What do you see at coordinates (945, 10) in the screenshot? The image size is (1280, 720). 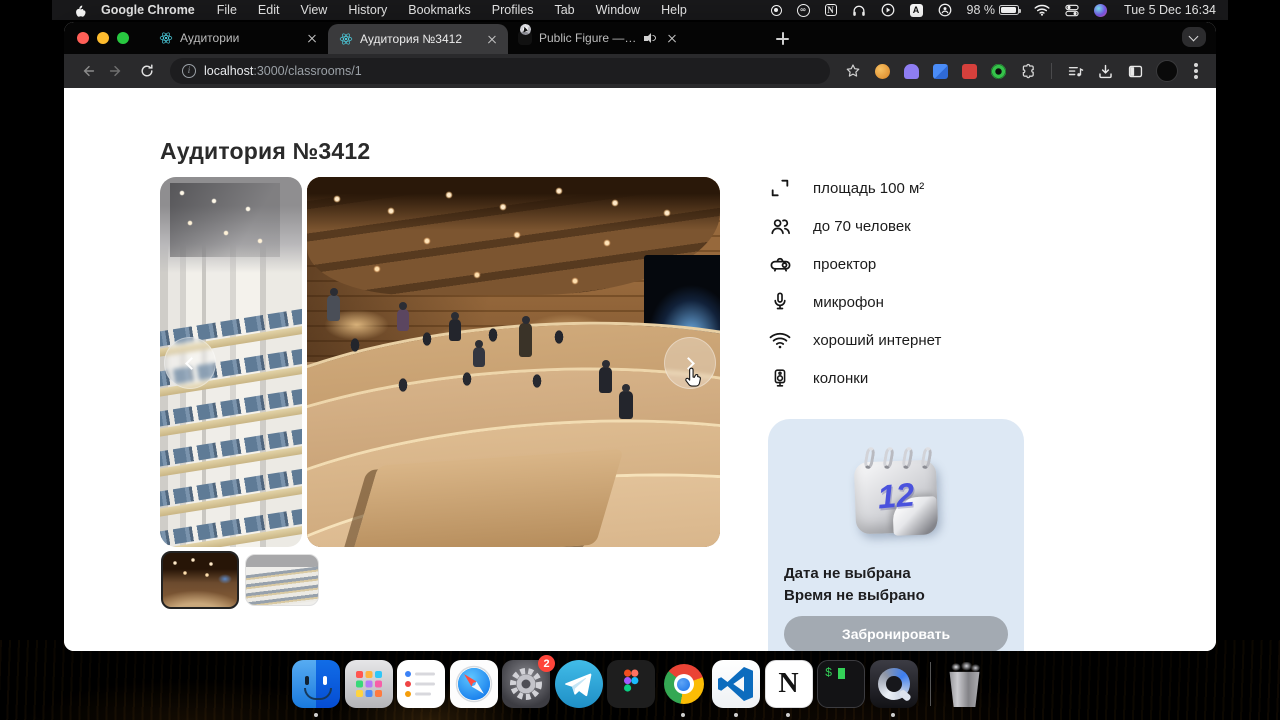 I see `user-clock-icon` at bounding box center [945, 10].